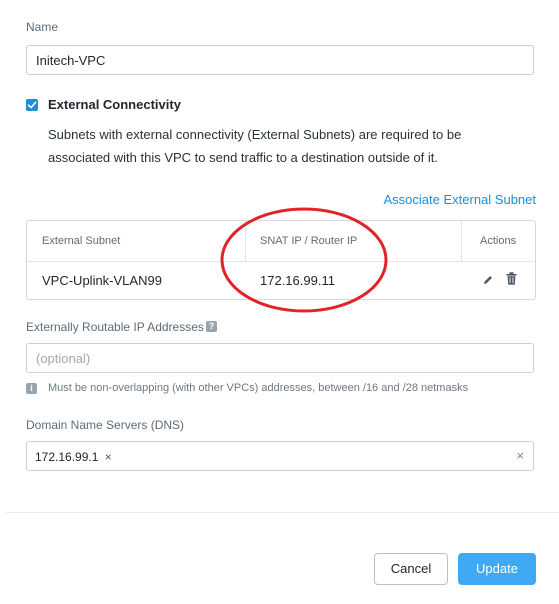  I want to click on trash-icon, so click(511, 281).